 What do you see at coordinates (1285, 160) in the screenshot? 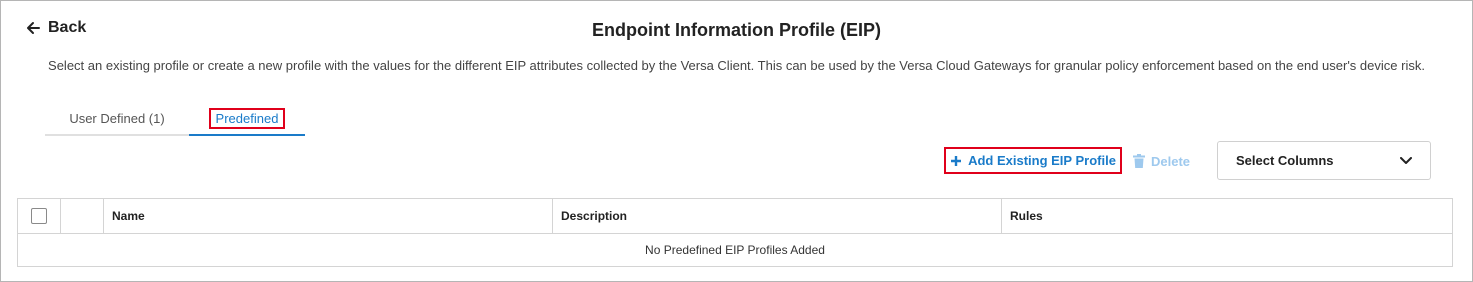
I see `select-columns-label: Select Columns` at bounding box center [1285, 160].